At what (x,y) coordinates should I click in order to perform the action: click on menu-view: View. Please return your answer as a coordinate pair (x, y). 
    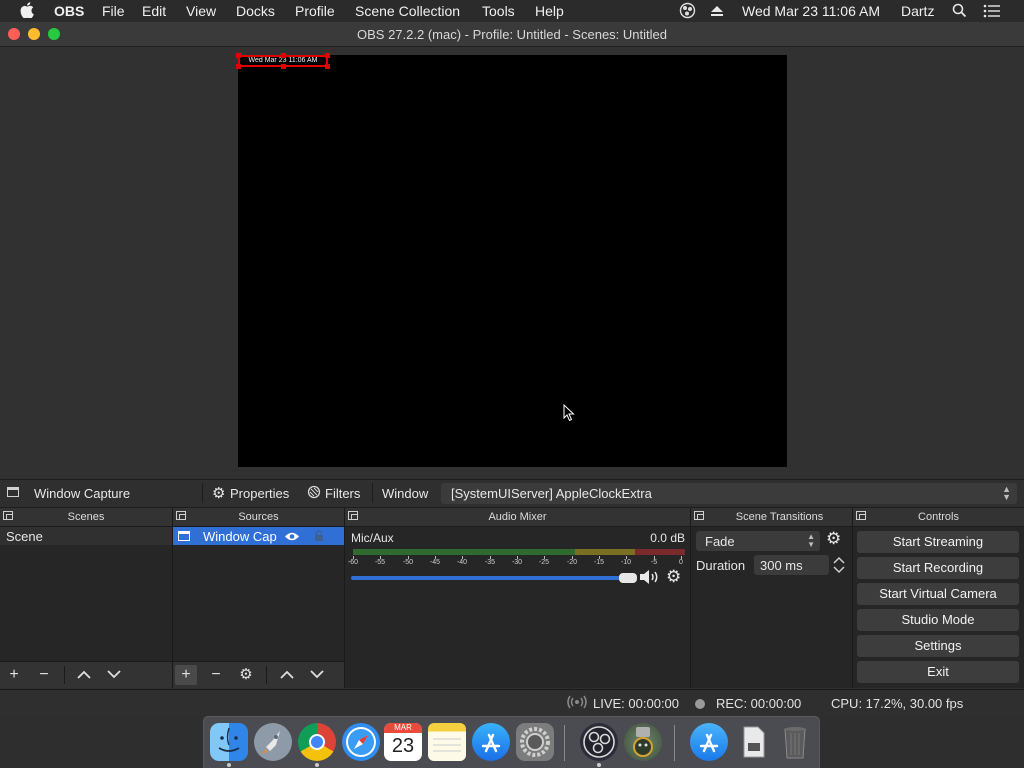
    Looking at the image, I should click on (201, 11).